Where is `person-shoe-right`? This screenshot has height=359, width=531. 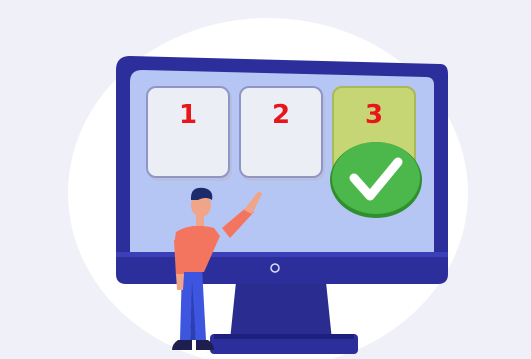 person-shoe-right is located at coordinates (205, 345).